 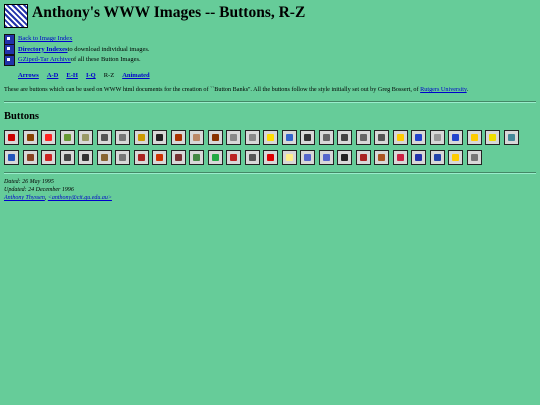 I want to click on checkerboard-logo-icon, so click(x=16, y=16).